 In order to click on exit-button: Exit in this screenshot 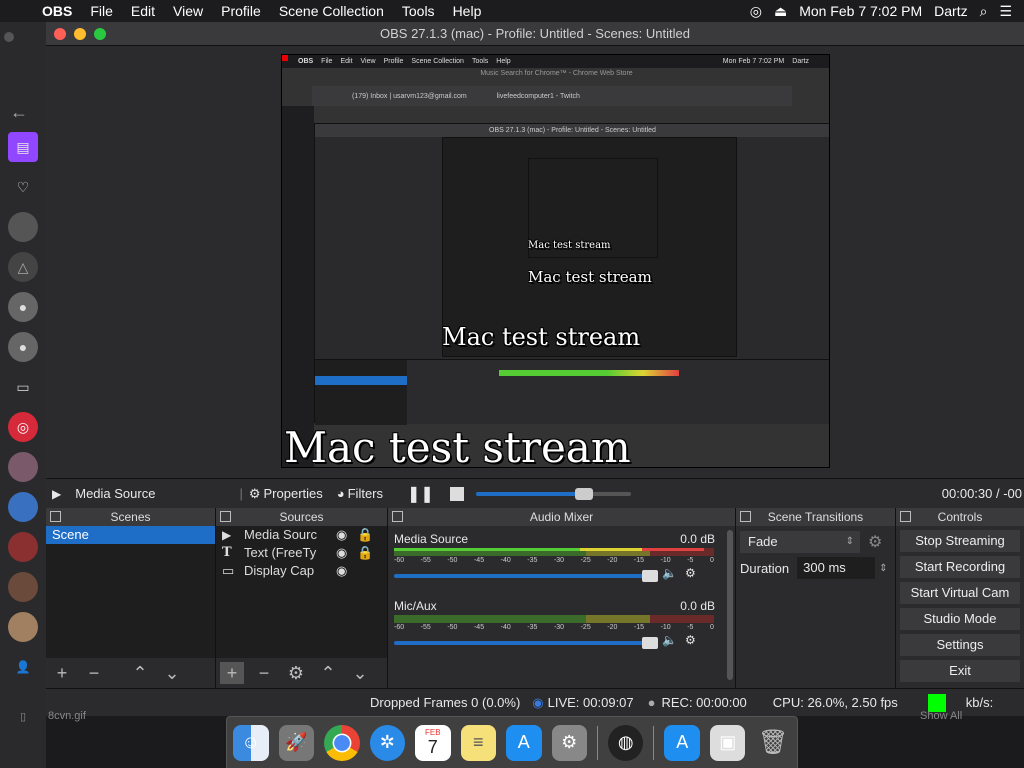, I will do `click(960, 671)`.